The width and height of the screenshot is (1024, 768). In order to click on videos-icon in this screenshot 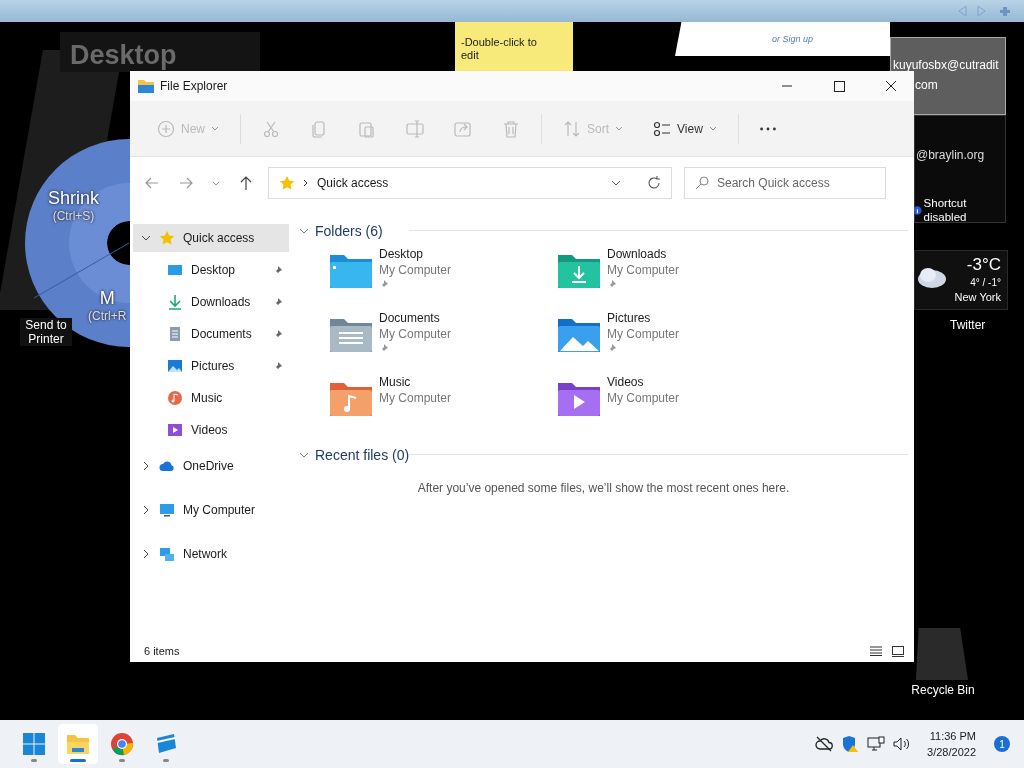, I will do `click(175, 430)`.